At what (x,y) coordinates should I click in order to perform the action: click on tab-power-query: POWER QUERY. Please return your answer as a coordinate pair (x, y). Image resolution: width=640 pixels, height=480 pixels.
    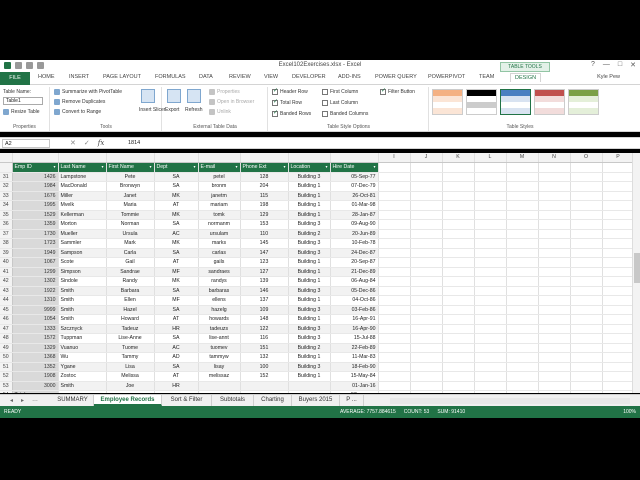
    Looking at the image, I should click on (396, 77).